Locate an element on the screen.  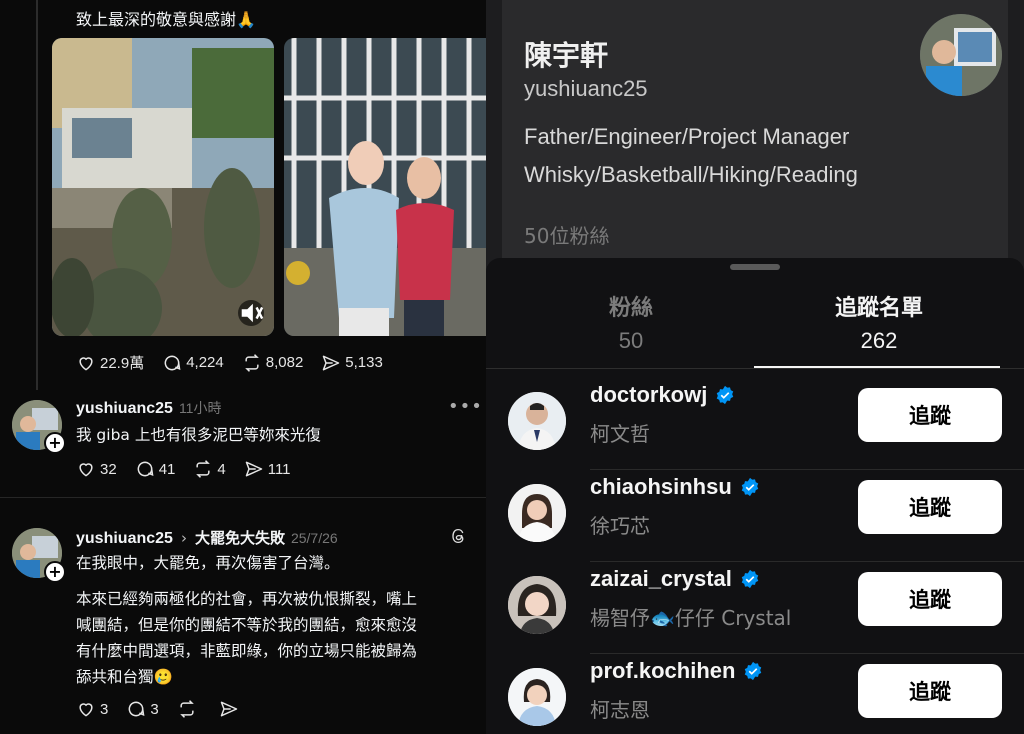
list-item-display-name: 楊智伃🐟仔仔 Crystal is located at coordinates (691, 618).